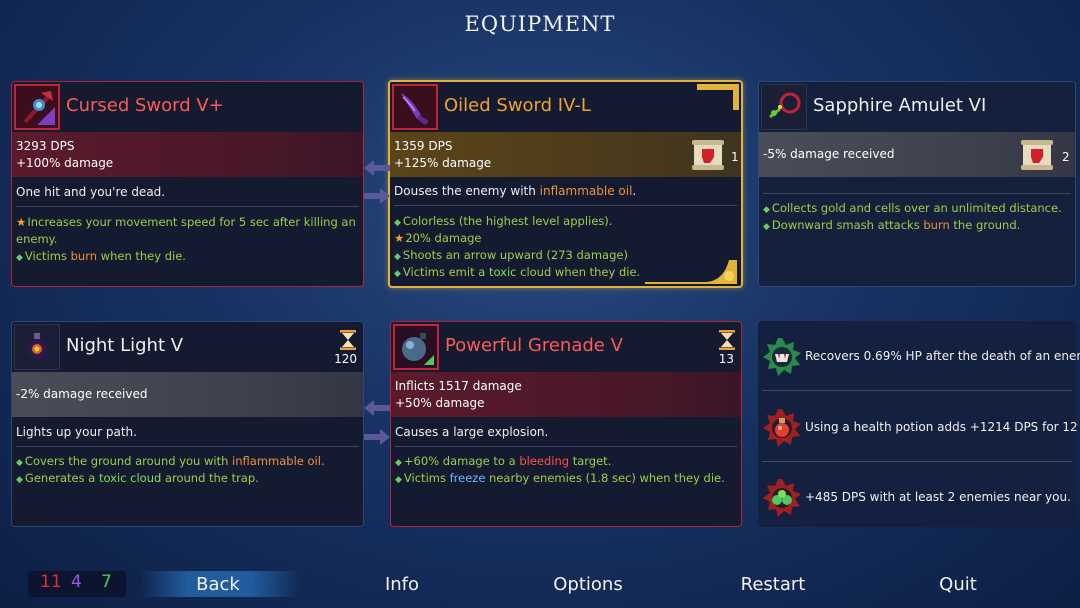 The image size is (1080, 608). What do you see at coordinates (586, 191) in the screenshot?
I see `desc-keyword: inflammable oil` at bounding box center [586, 191].